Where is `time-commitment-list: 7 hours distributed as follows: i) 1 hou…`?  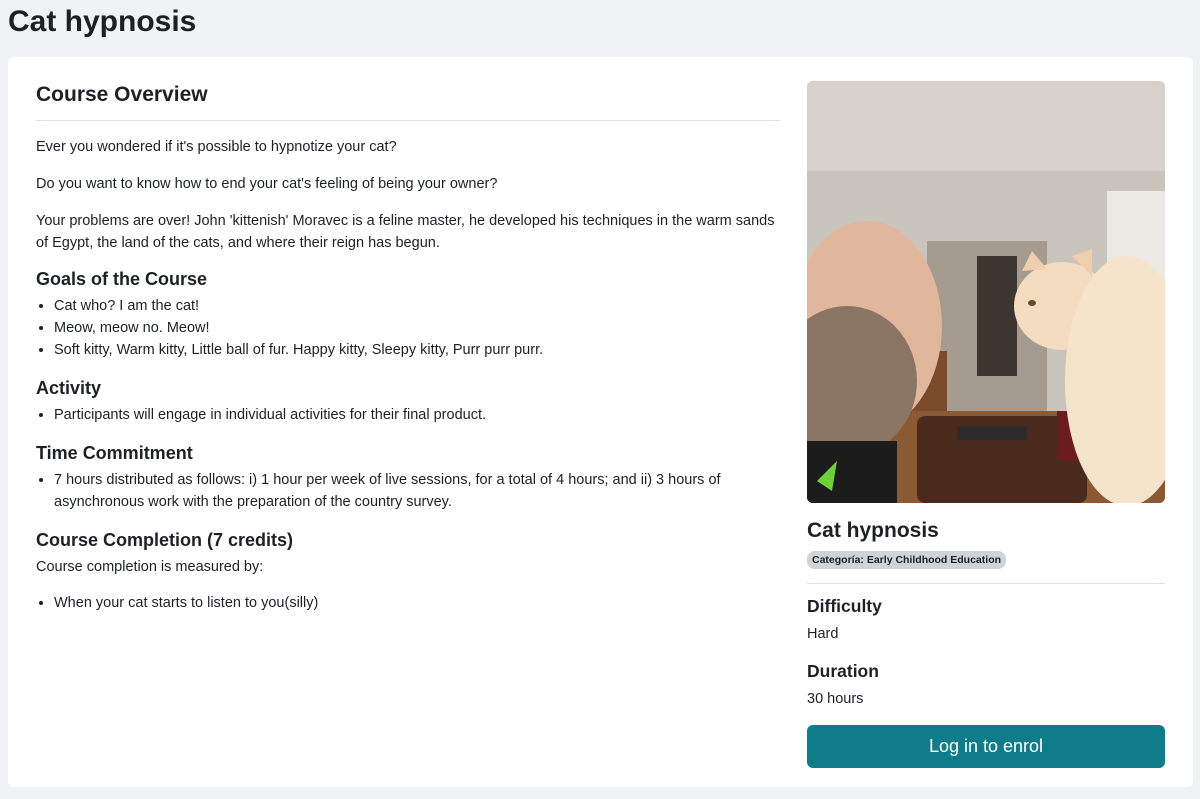 time-commitment-list: 7 hours distributed as follows: i) 1 hou… is located at coordinates (408, 491).